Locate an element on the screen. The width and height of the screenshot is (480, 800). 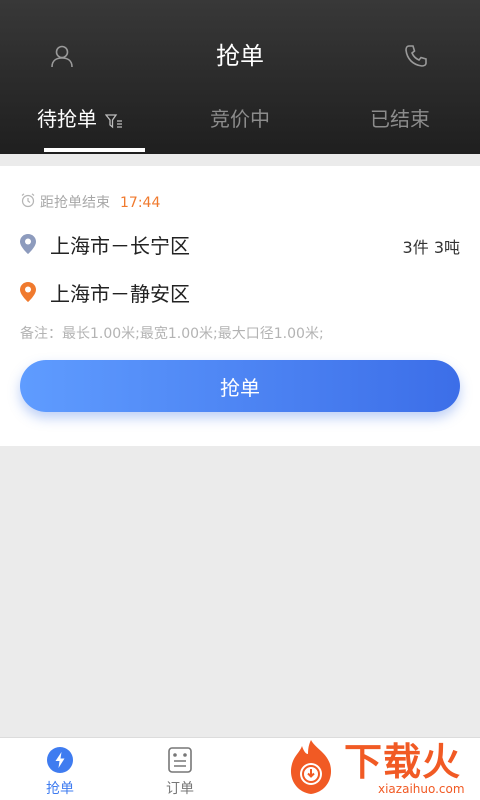
nav-grab: 抢单 is located at coordinates (60, 772).